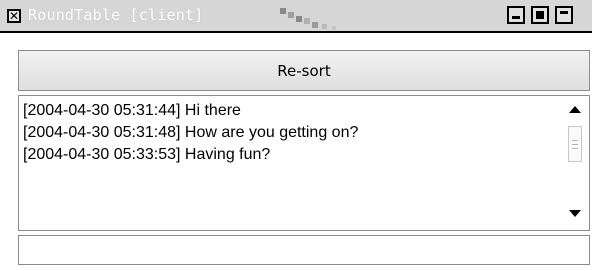  I want to click on title-bar: ✕ RoundTable [client], so click(296, 16).